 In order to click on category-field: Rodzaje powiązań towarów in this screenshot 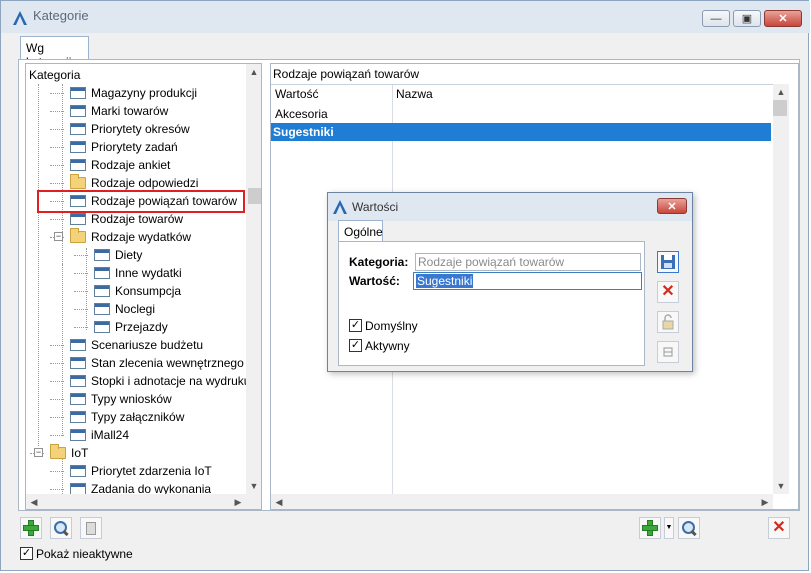, I will do `click(528, 262)`.